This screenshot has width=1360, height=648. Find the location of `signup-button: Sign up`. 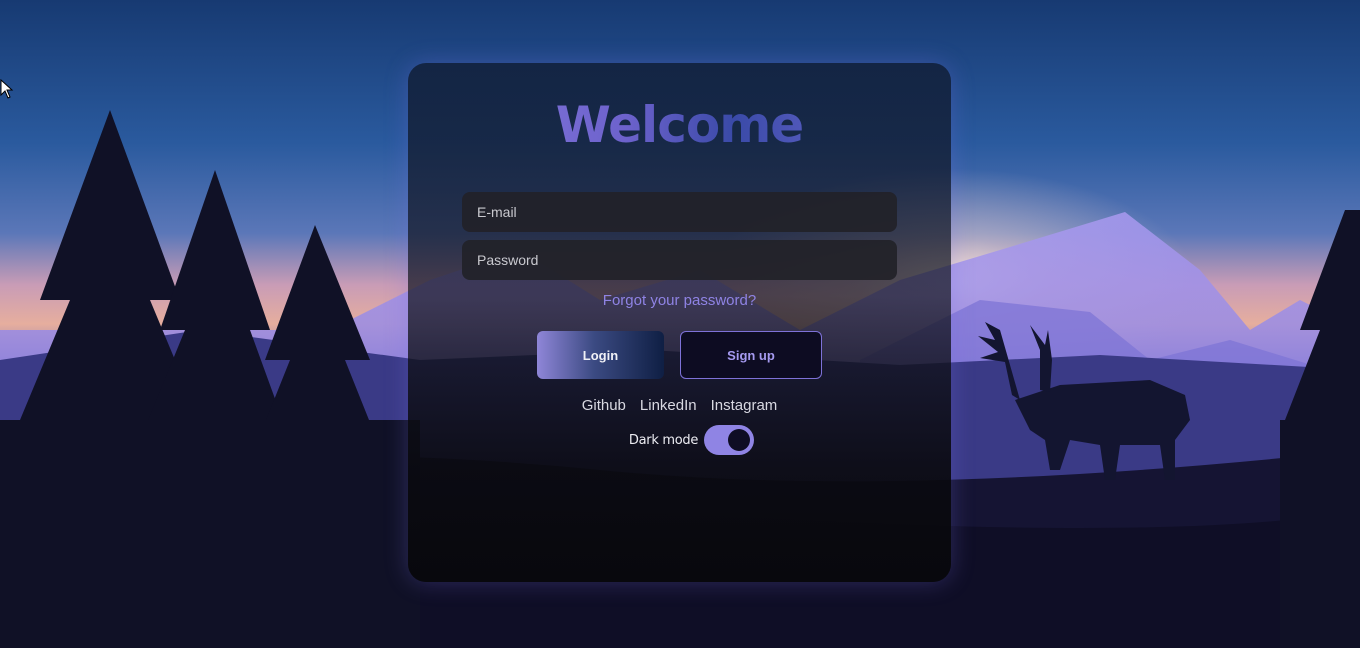

signup-button: Sign up is located at coordinates (751, 355).